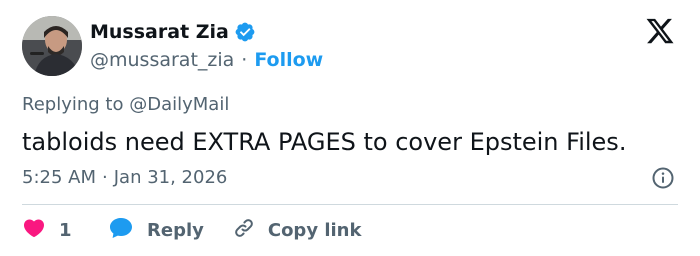  Describe the element at coordinates (73, 104) in the screenshot. I see `reply-context-prefix: Replying to` at that location.